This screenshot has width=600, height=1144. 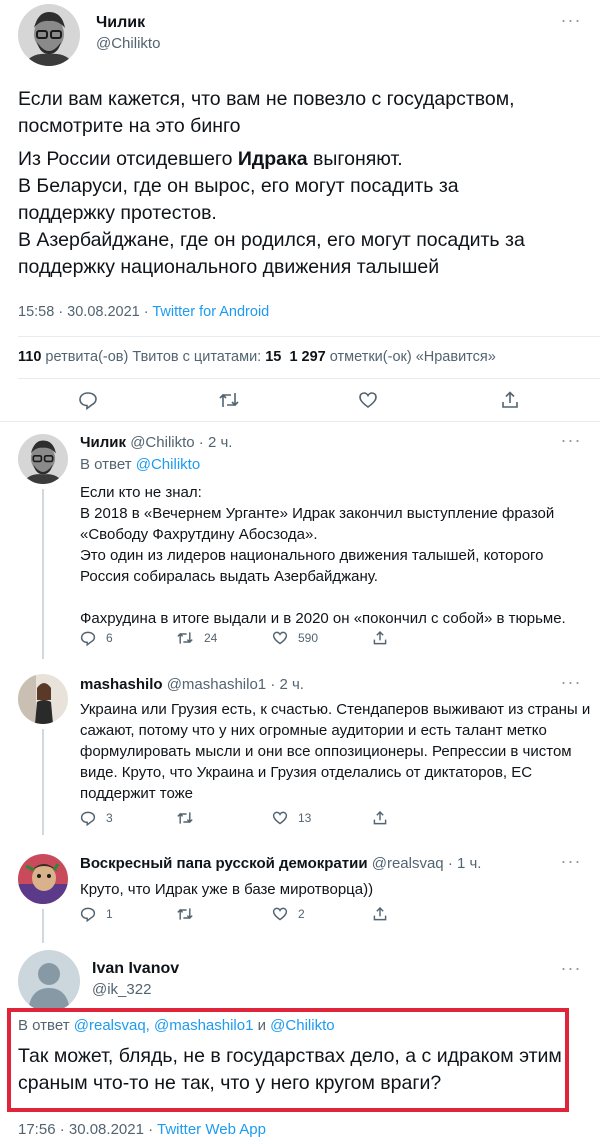 What do you see at coordinates (291, 818) in the screenshot?
I see `like-button: 13` at bounding box center [291, 818].